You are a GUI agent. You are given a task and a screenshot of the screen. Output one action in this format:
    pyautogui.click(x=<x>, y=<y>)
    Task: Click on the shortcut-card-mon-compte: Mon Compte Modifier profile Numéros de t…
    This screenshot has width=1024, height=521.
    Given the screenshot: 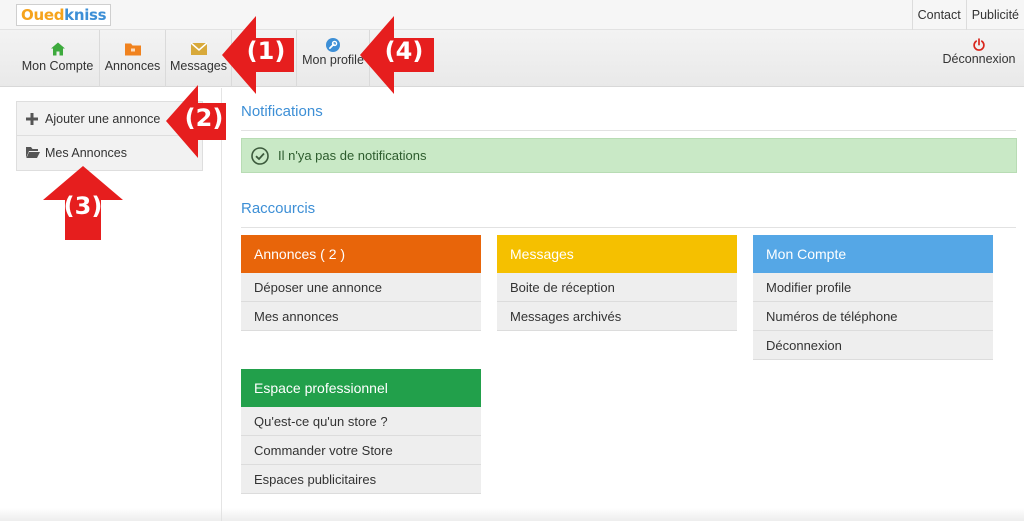 What is the action you would take?
    pyautogui.click(x=873, y=297)
    